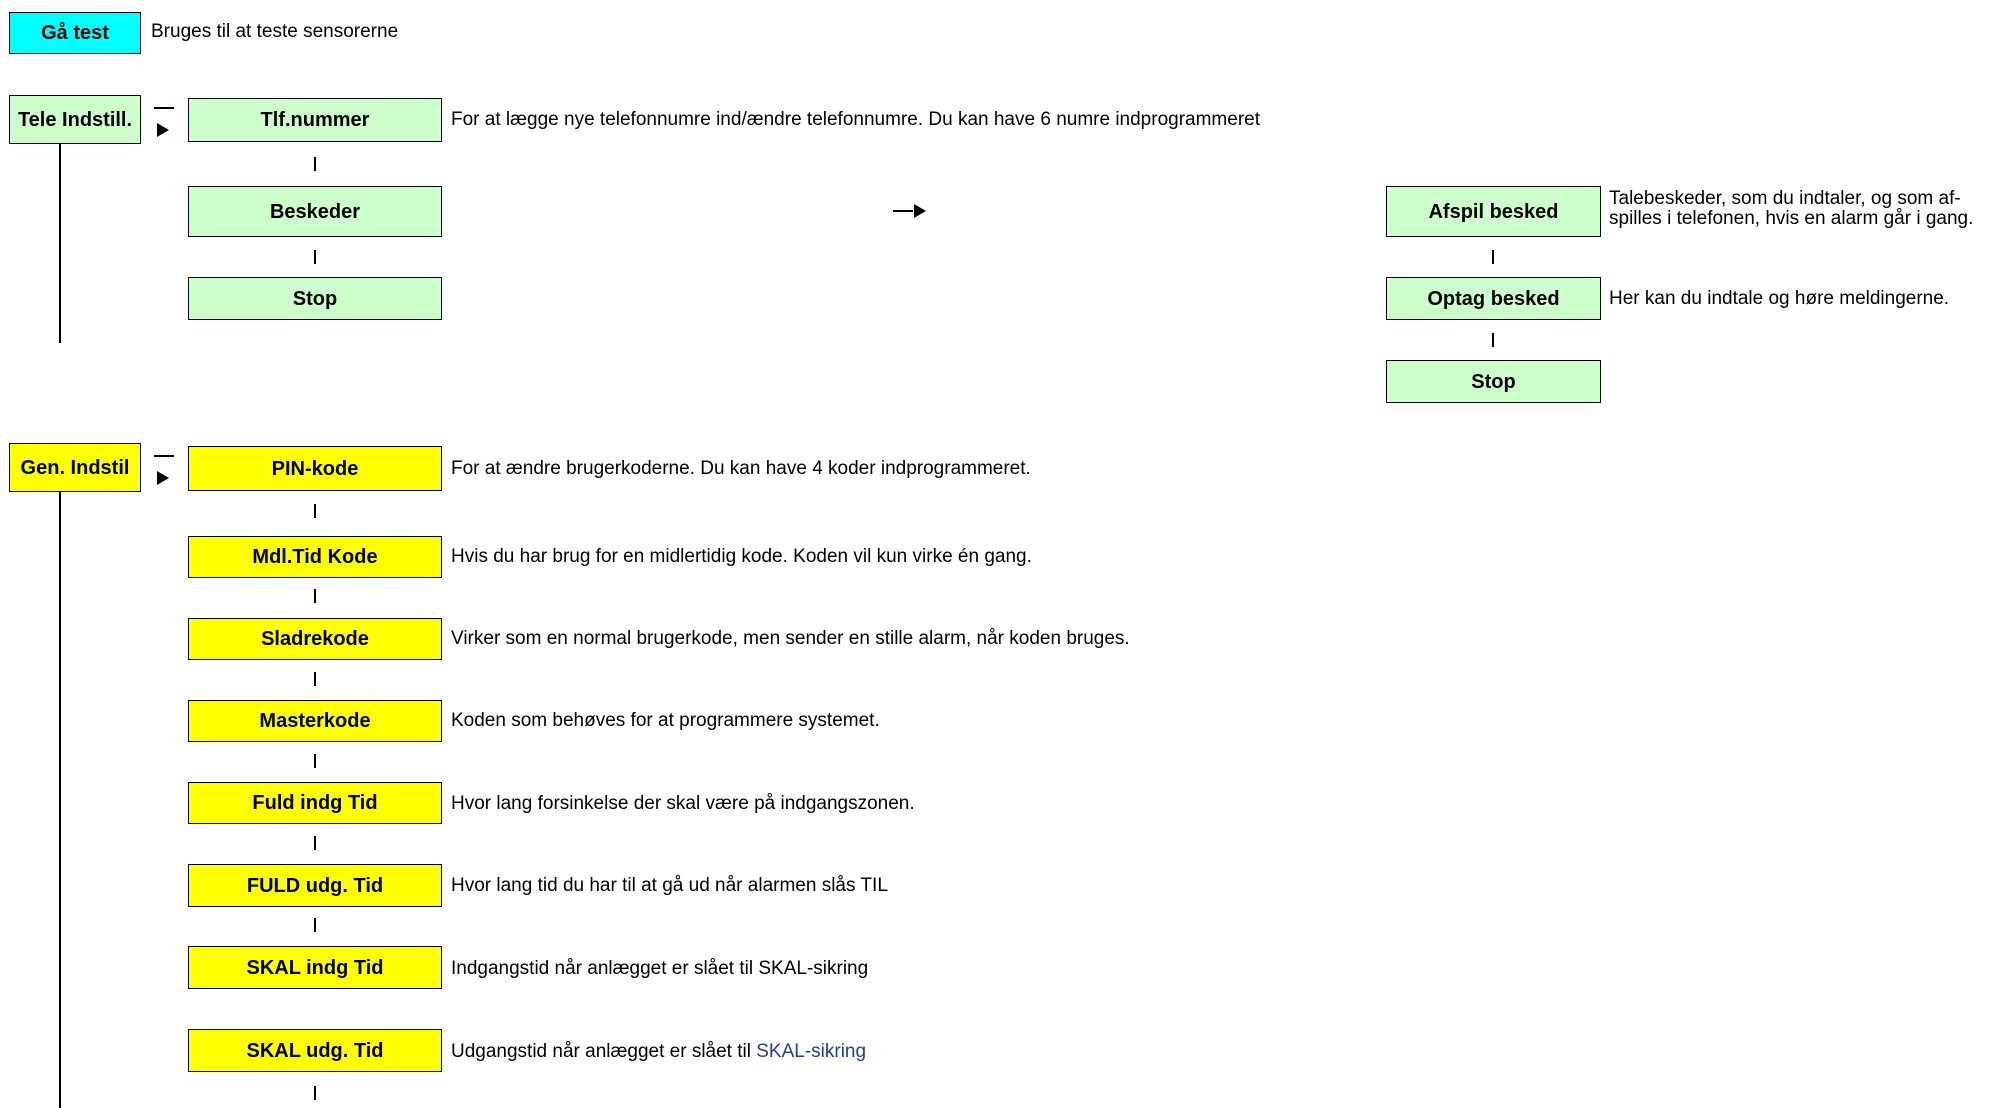 The height and width of the screenshot is (1108, 2015). I want to click on ga-test-label: Gå test, so click(75, 33).